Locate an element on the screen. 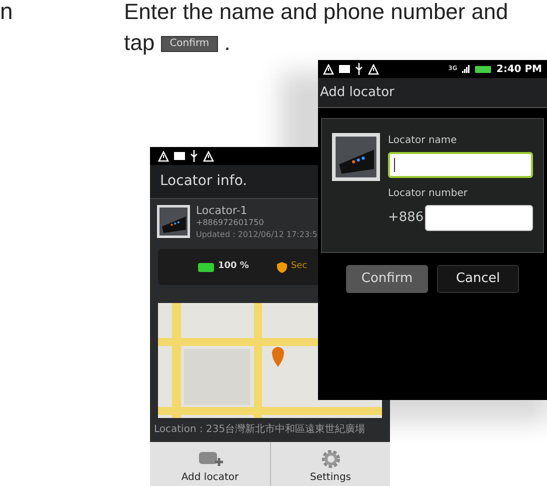 Image resolution: width=547 pixels, height=486 pixels. field-label: Locator number is located at coordinates (428, 194).